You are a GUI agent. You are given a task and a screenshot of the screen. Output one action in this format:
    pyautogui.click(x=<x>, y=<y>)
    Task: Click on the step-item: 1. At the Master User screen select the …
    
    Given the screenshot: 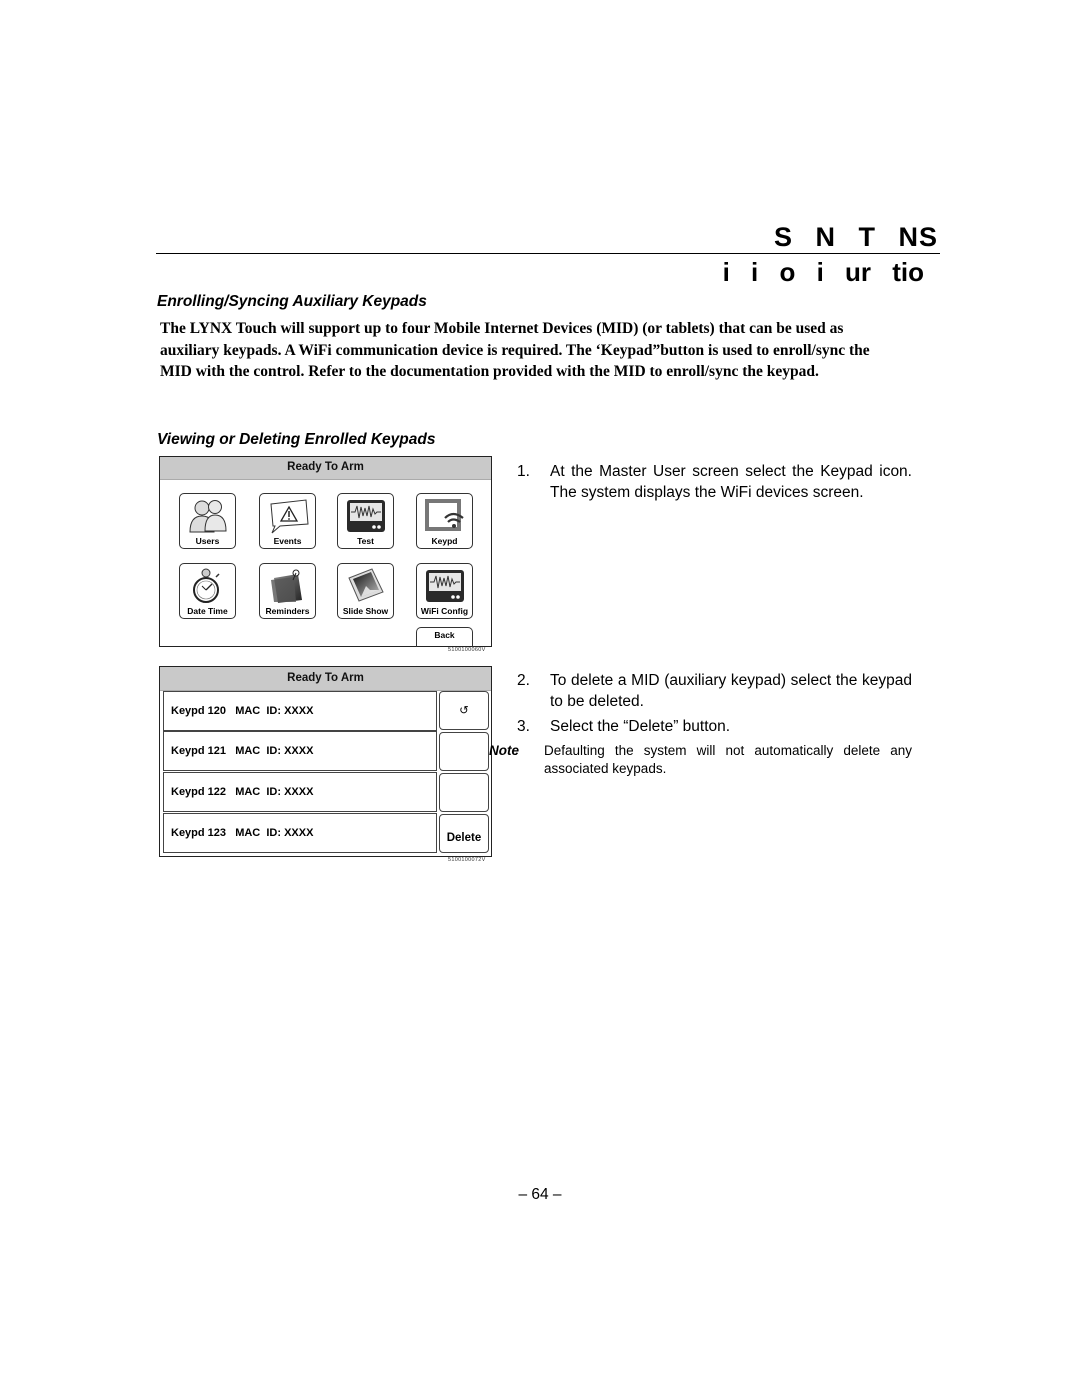 What is the action you would take?
    pyautogui.click(x=714, y=493)
    